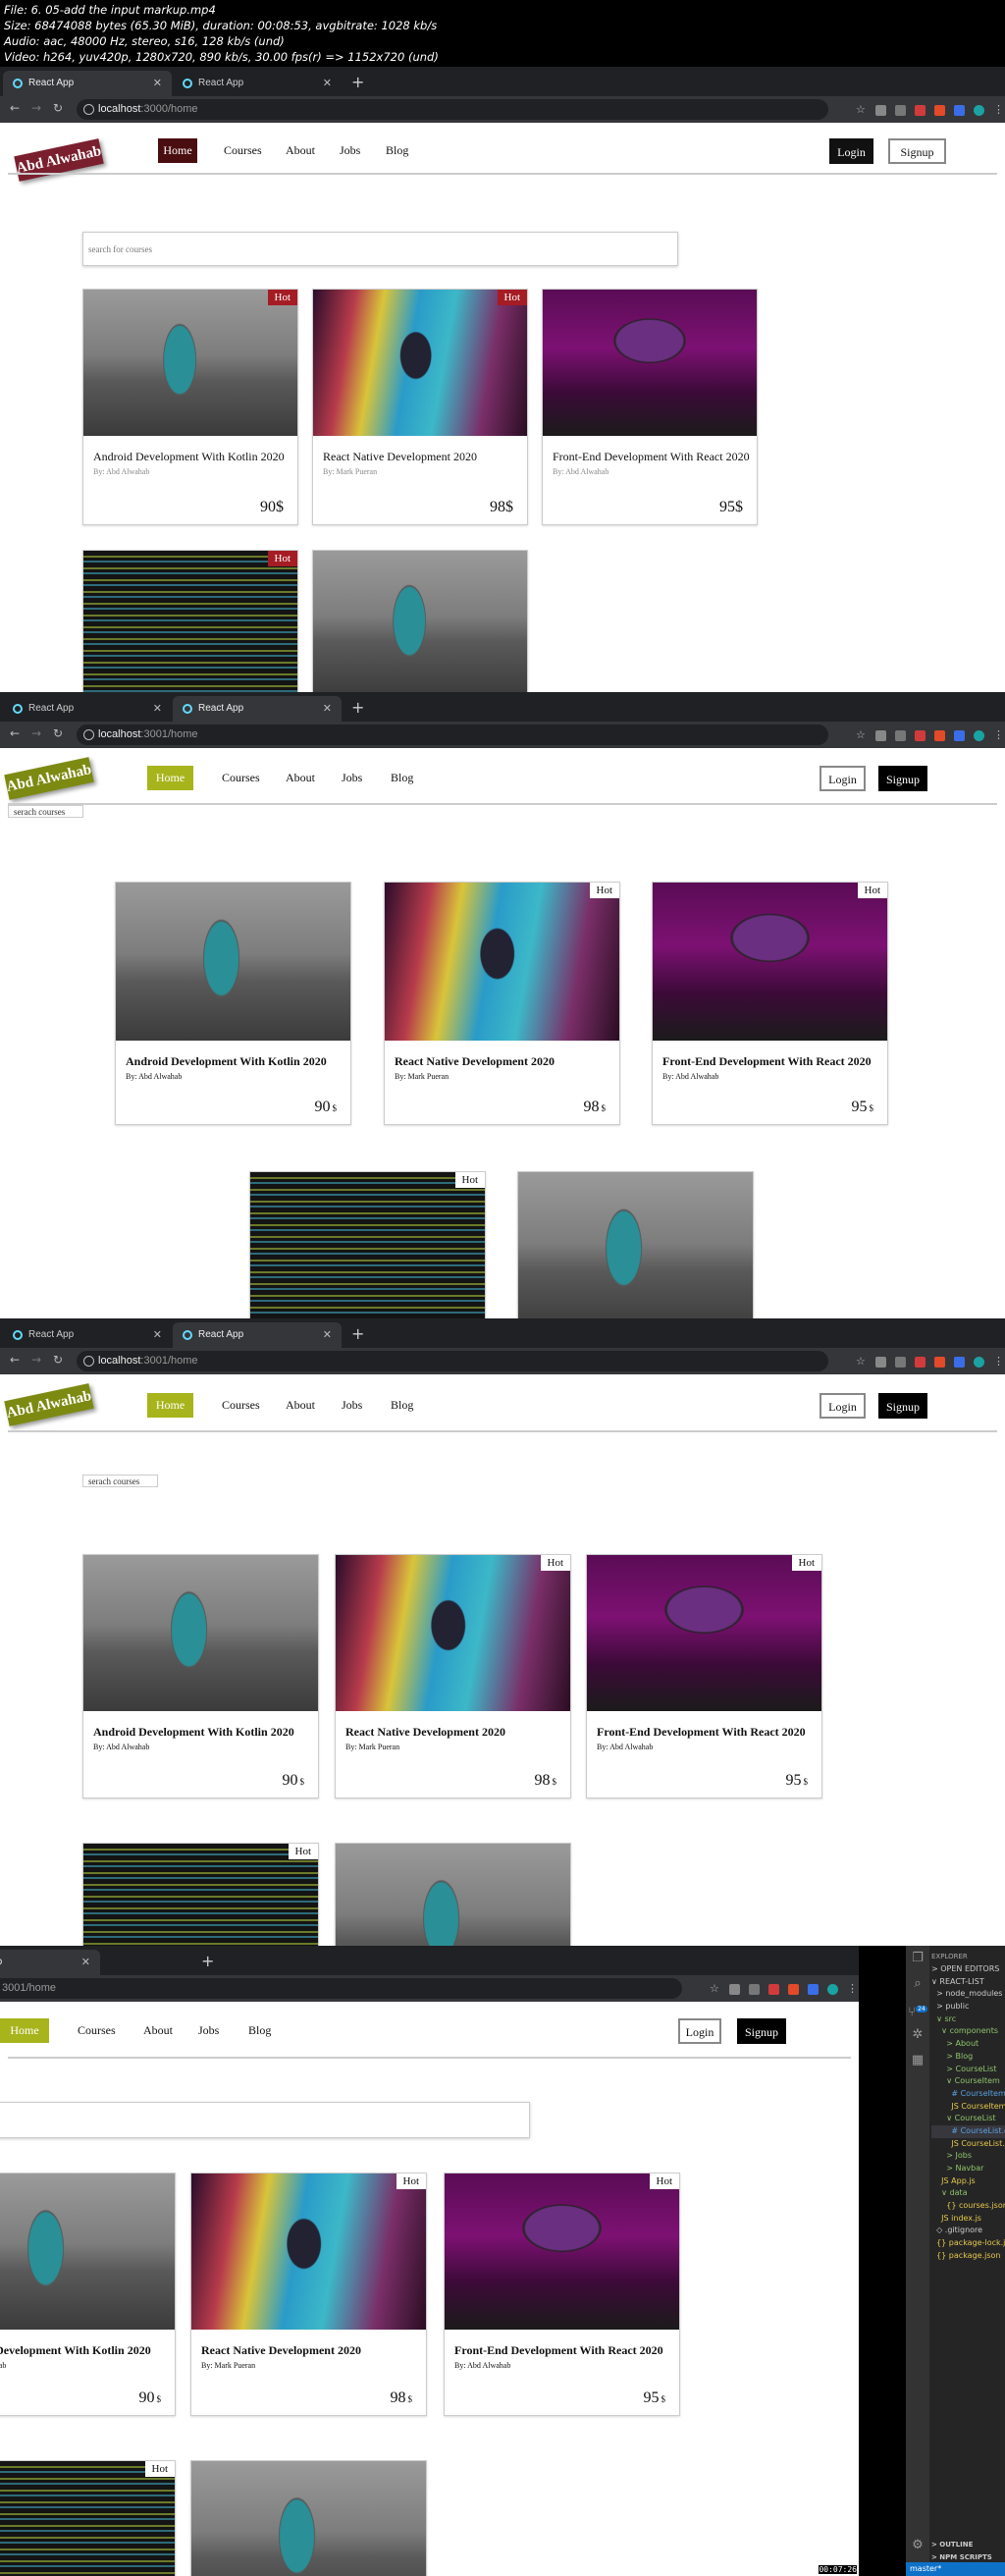 The width and height of the screenshot is (1005, 2576). Describe the element at coordinates (968, 2219) in the screenshot. I see `file-tree-item: JS index.js` at that location.